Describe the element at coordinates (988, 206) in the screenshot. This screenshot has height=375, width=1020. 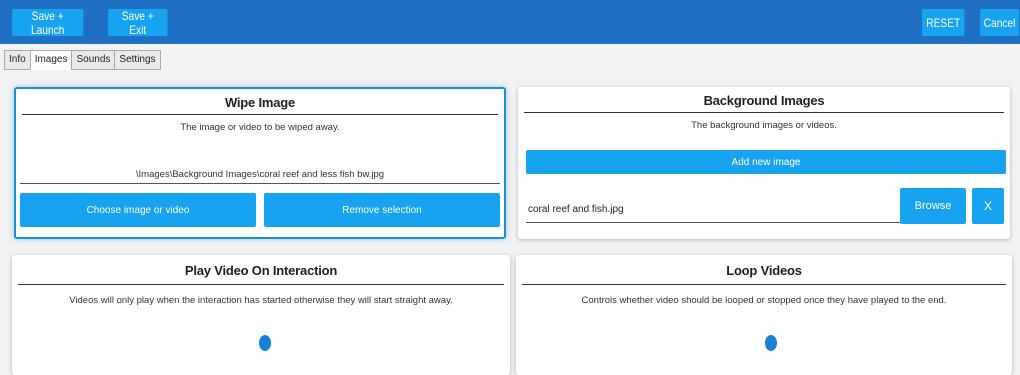
I see `remove-image-button: X` at that location.